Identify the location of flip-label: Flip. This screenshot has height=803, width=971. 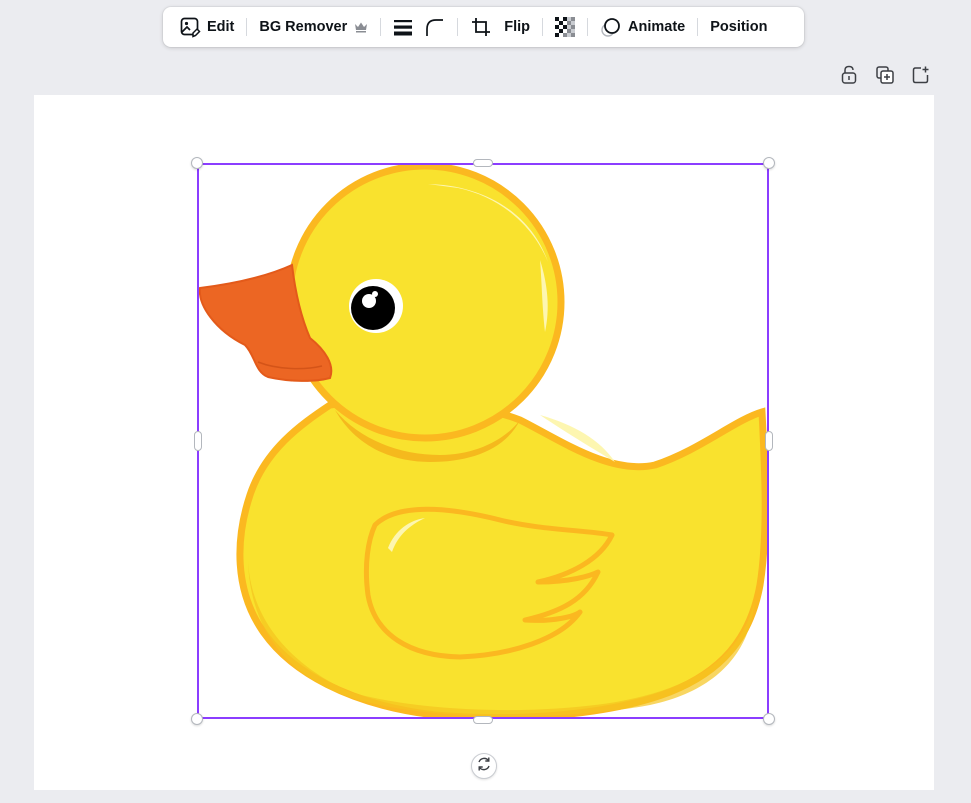
(517, 27).